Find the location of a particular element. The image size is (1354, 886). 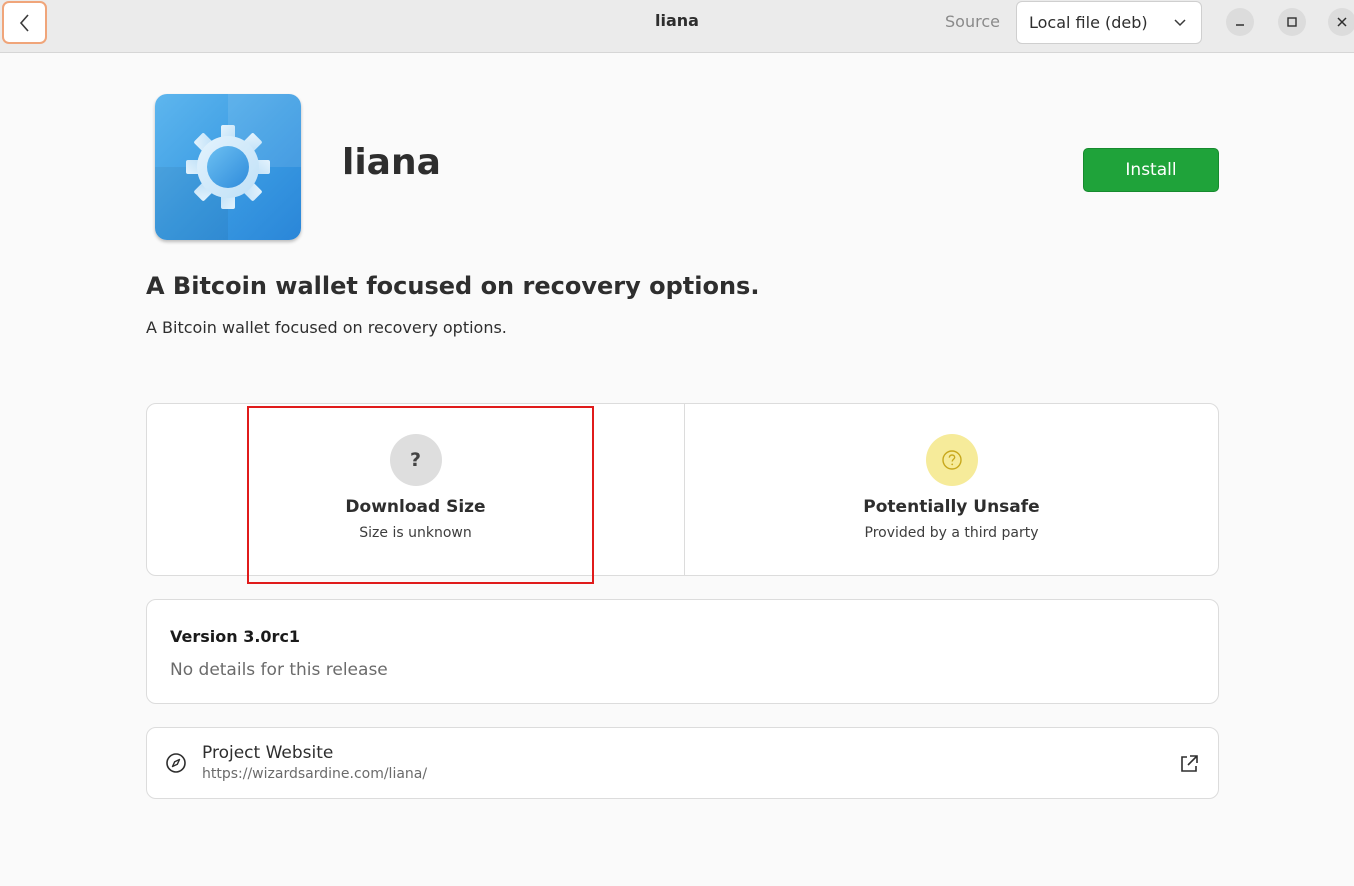

close-icon is located at coordinates (1342, 22).